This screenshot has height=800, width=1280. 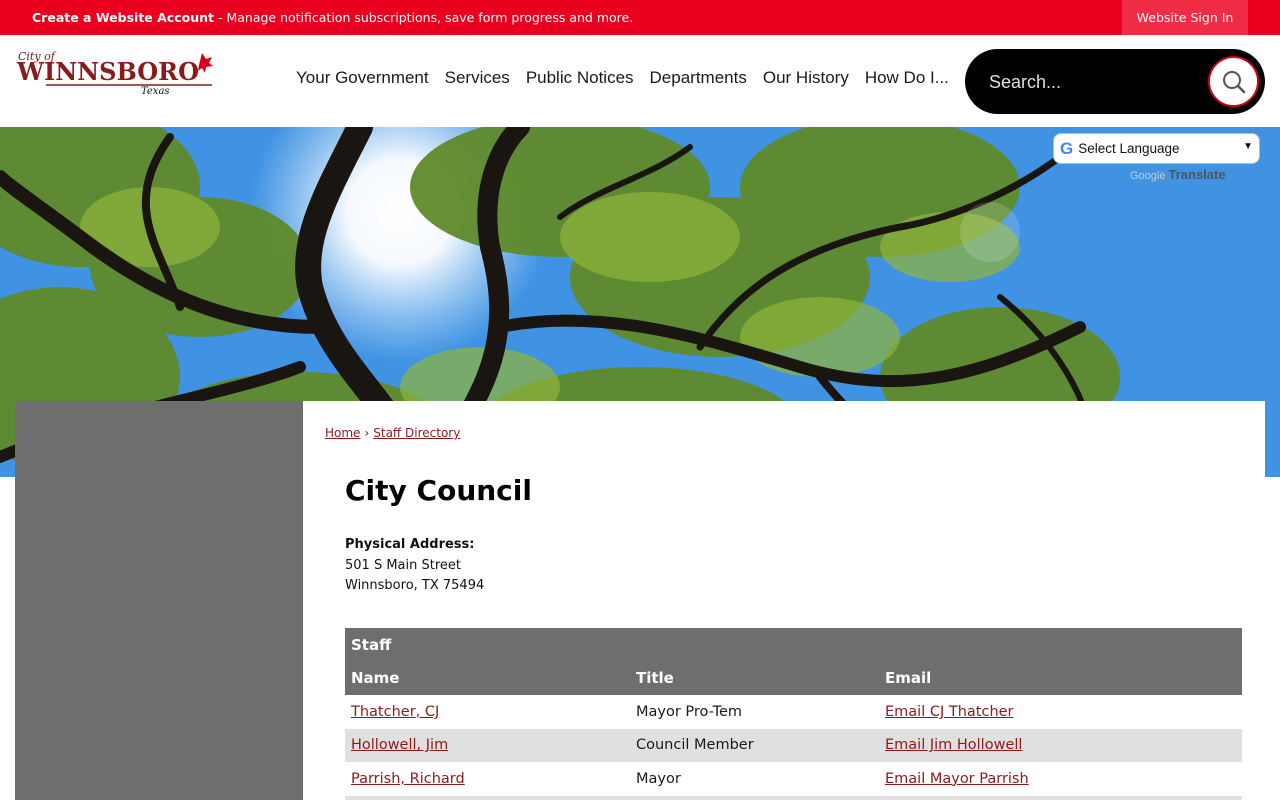 I want to click on language-select-label: Select Language, so click(x=1129, y=148).